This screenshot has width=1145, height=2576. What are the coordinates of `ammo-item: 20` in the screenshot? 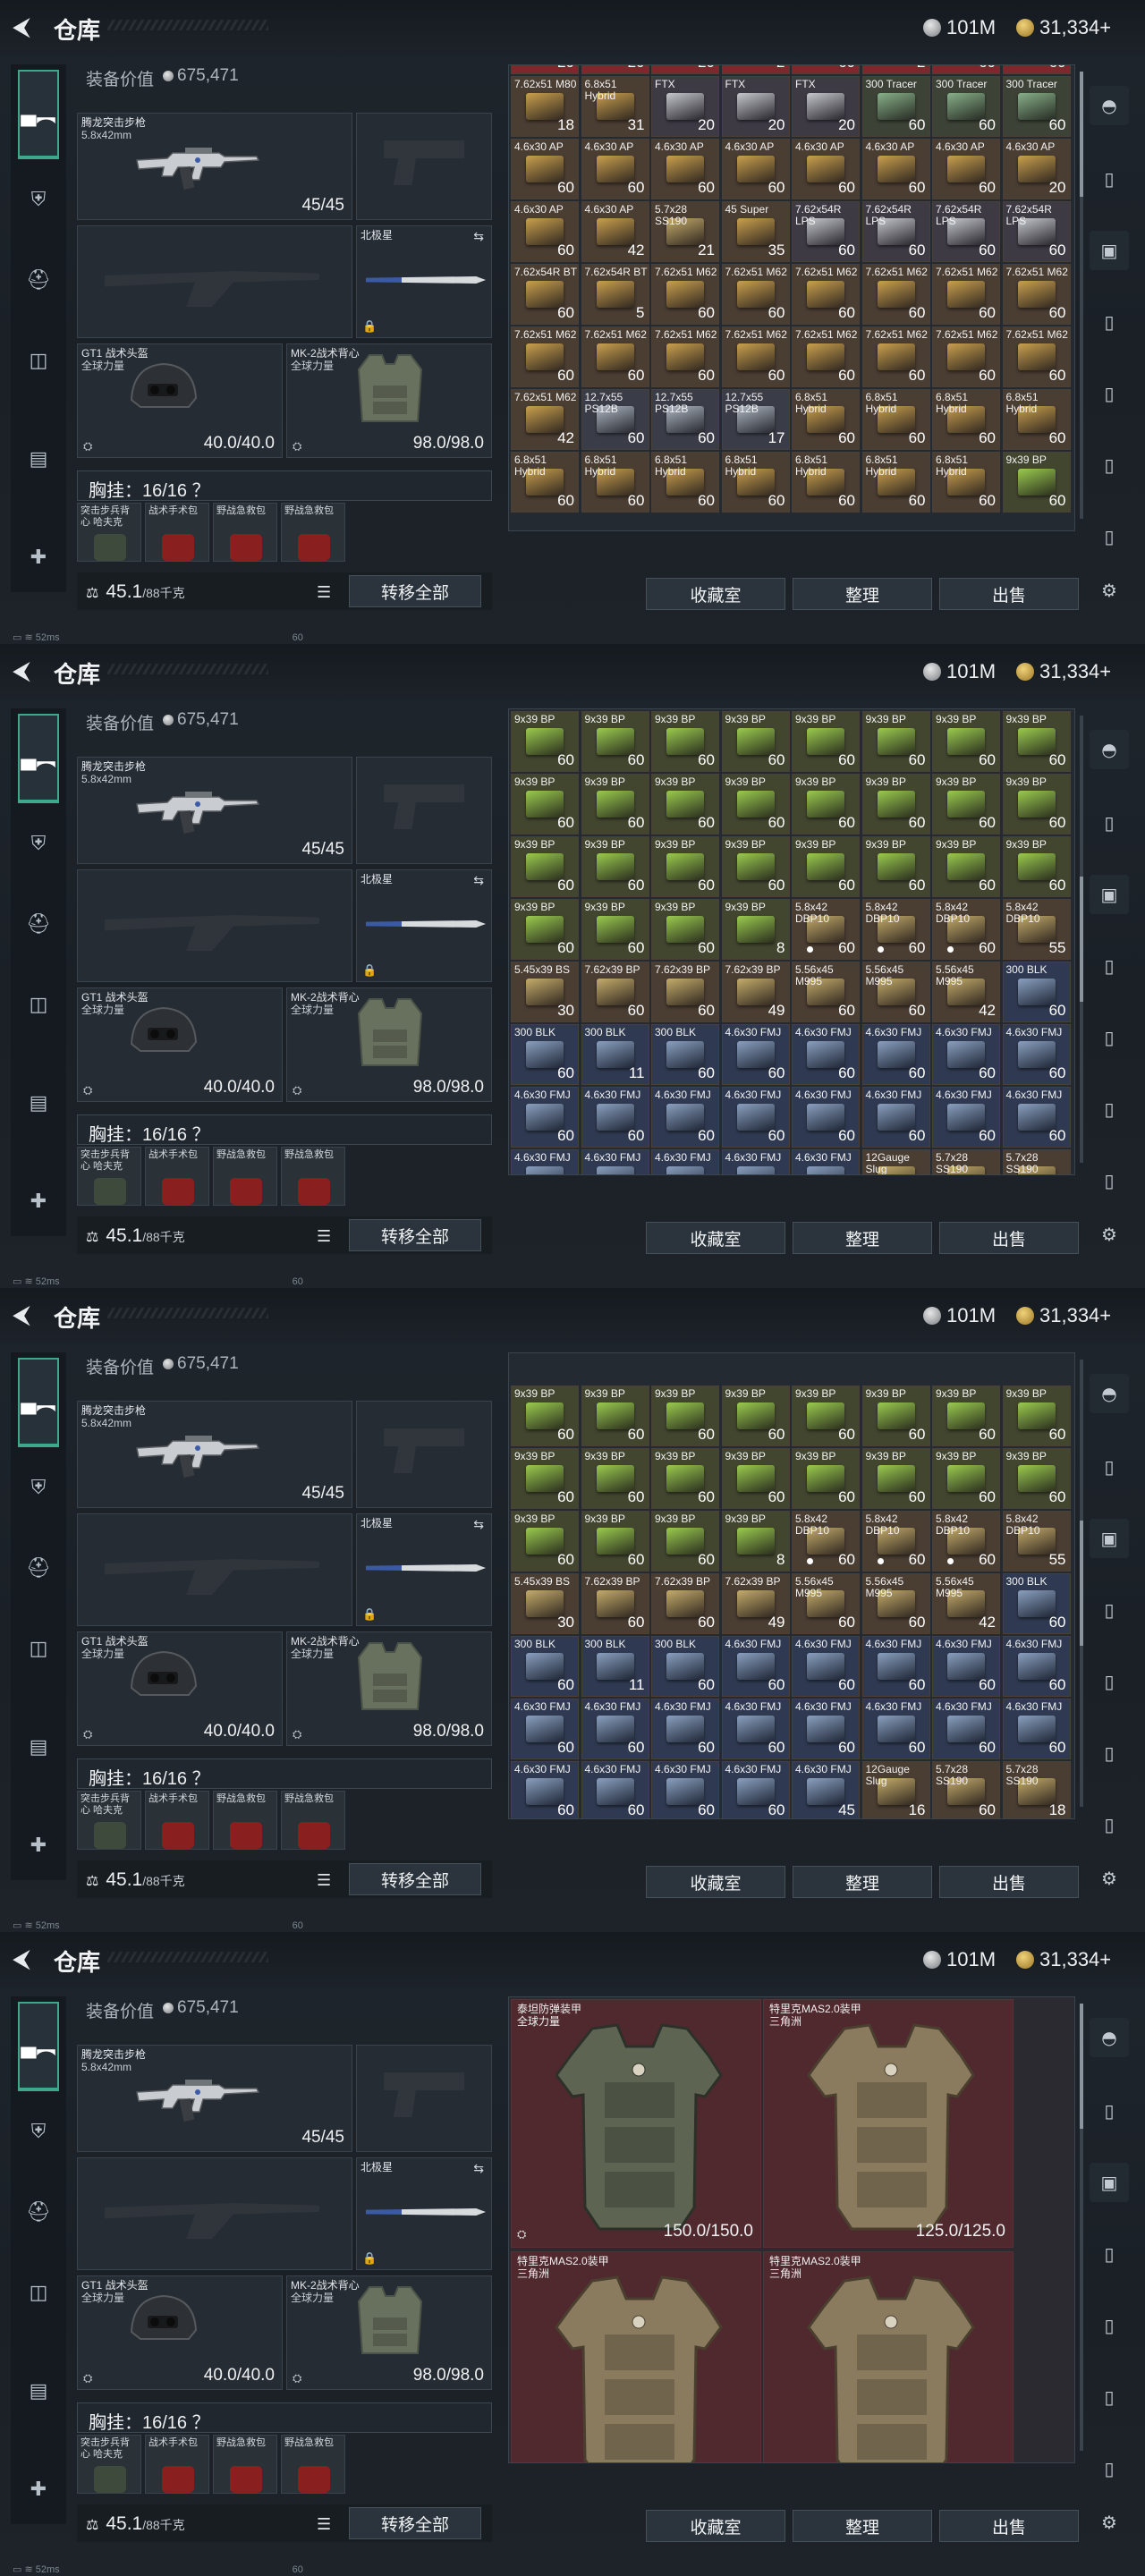 It's located at (615, 69).